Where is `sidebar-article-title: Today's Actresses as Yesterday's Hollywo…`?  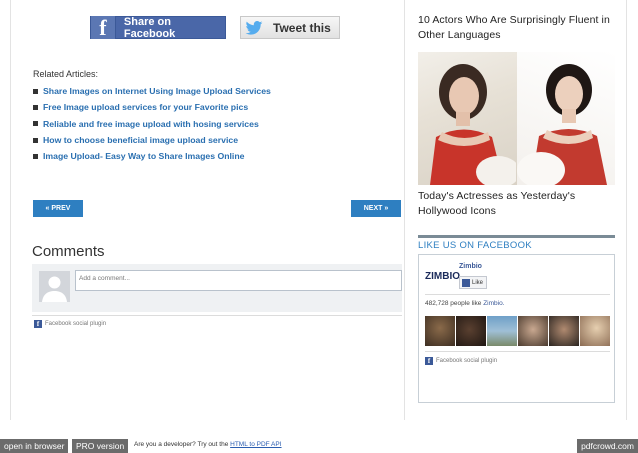
sidebar-article-title: Today's Actresses as Yesterday's Hollywo… is located at coordinates (518, 204).